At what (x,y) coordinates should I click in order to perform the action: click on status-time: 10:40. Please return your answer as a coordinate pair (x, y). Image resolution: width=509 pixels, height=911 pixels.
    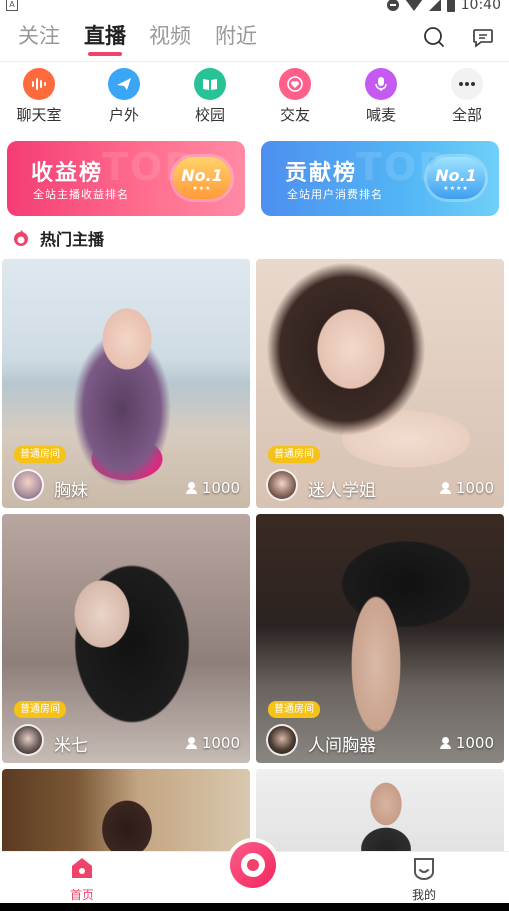
    Looking at the image, I should click on (480, 6).